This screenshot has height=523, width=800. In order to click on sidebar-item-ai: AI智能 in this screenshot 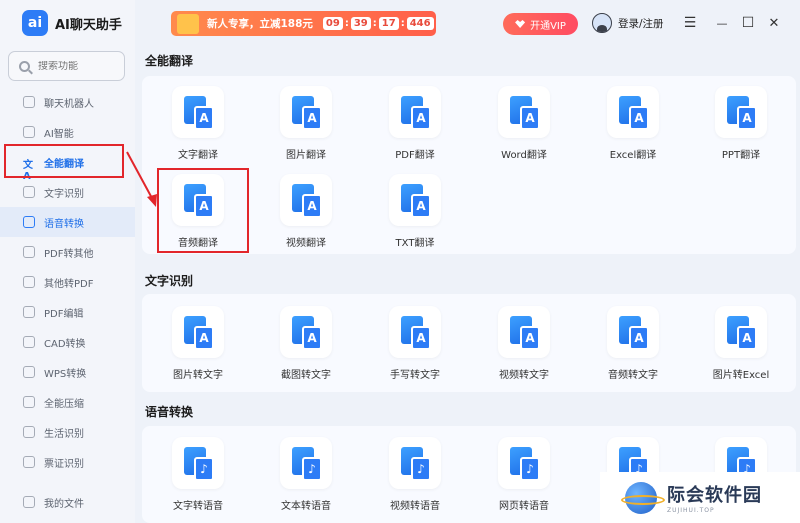, I will do `click(67, 132)`.